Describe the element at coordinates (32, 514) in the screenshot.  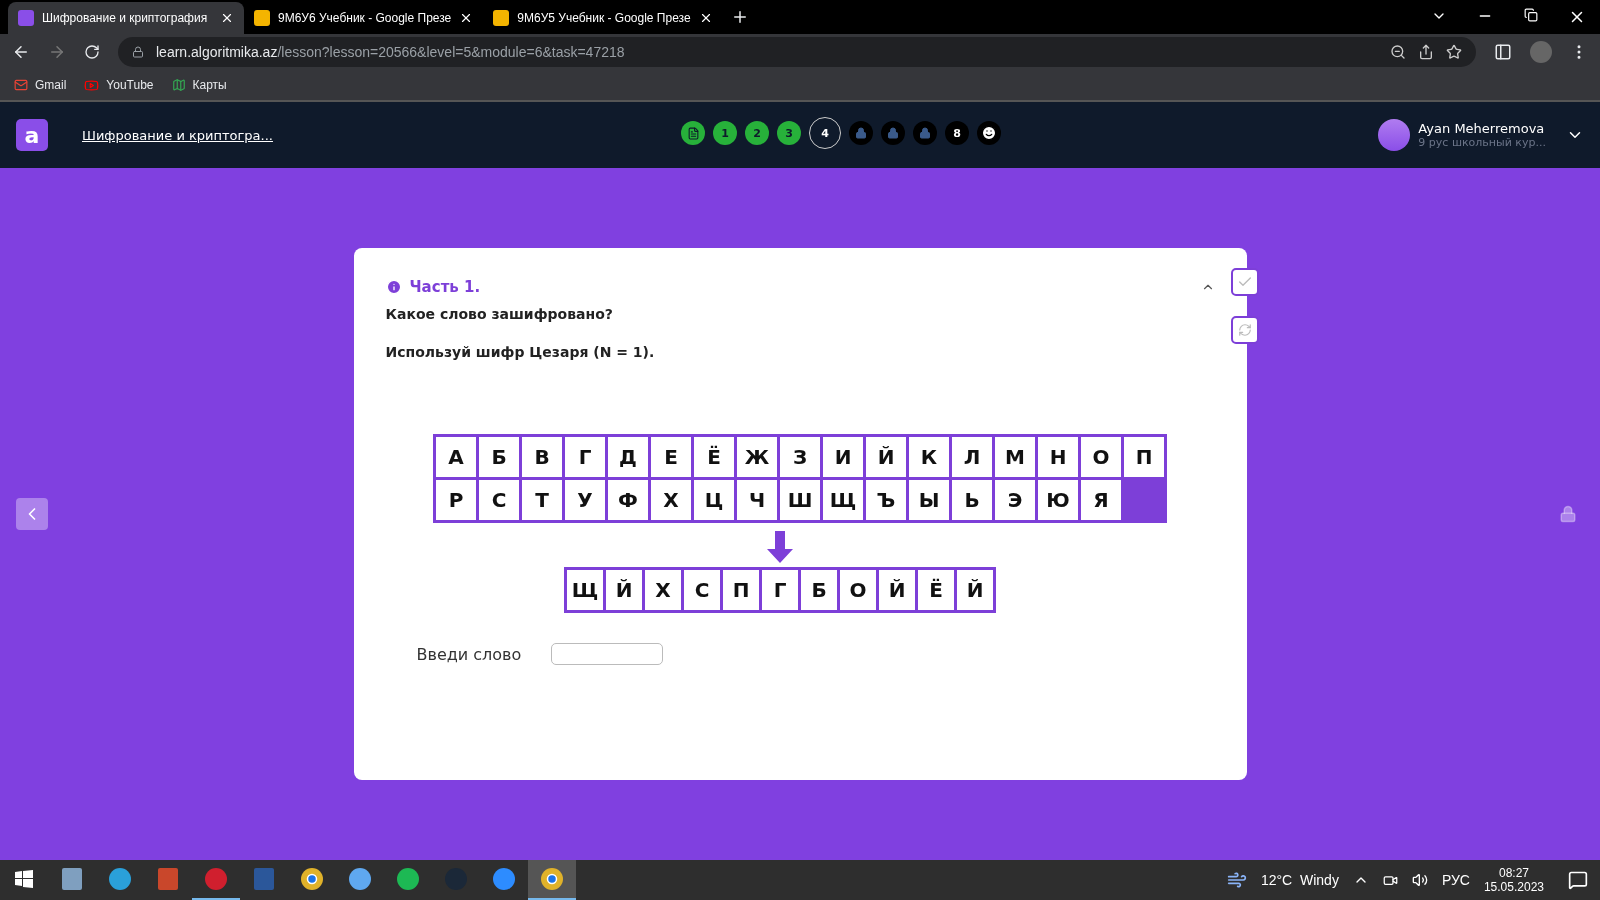
I see `previous-button` at that location.